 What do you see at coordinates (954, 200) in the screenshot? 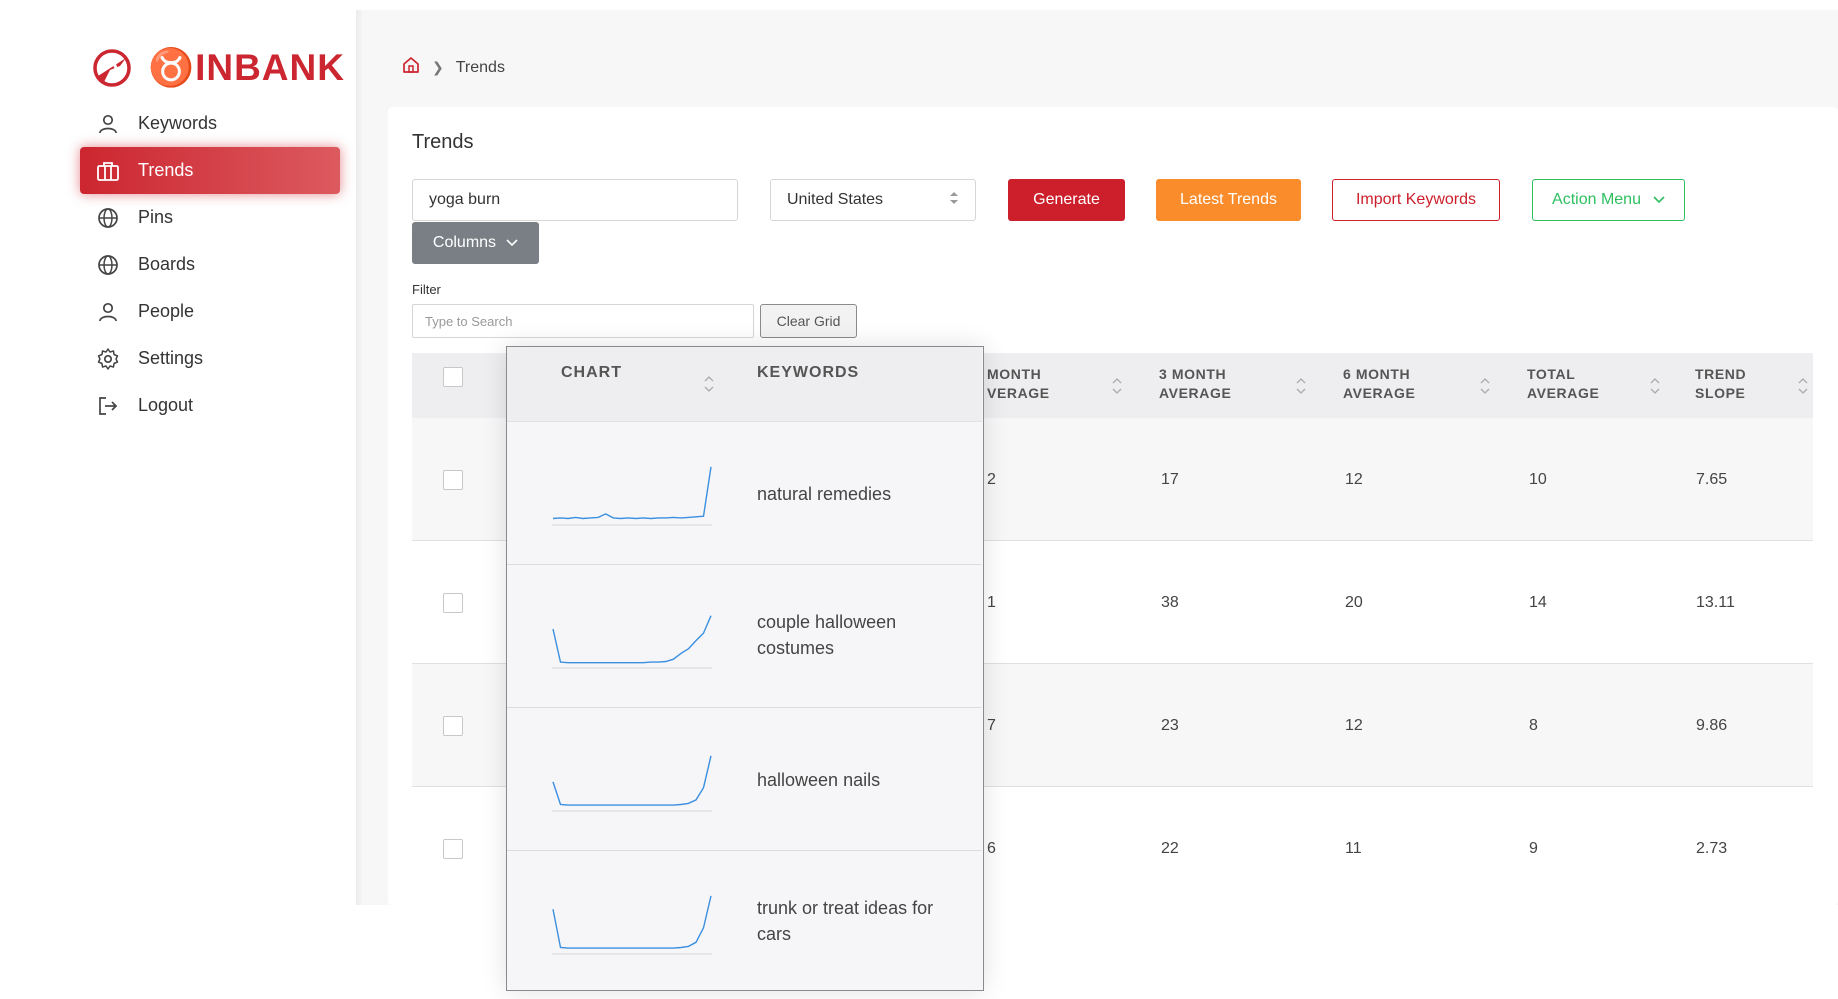
I see `sort-arrows-icon` at bounding box center [954, 200].